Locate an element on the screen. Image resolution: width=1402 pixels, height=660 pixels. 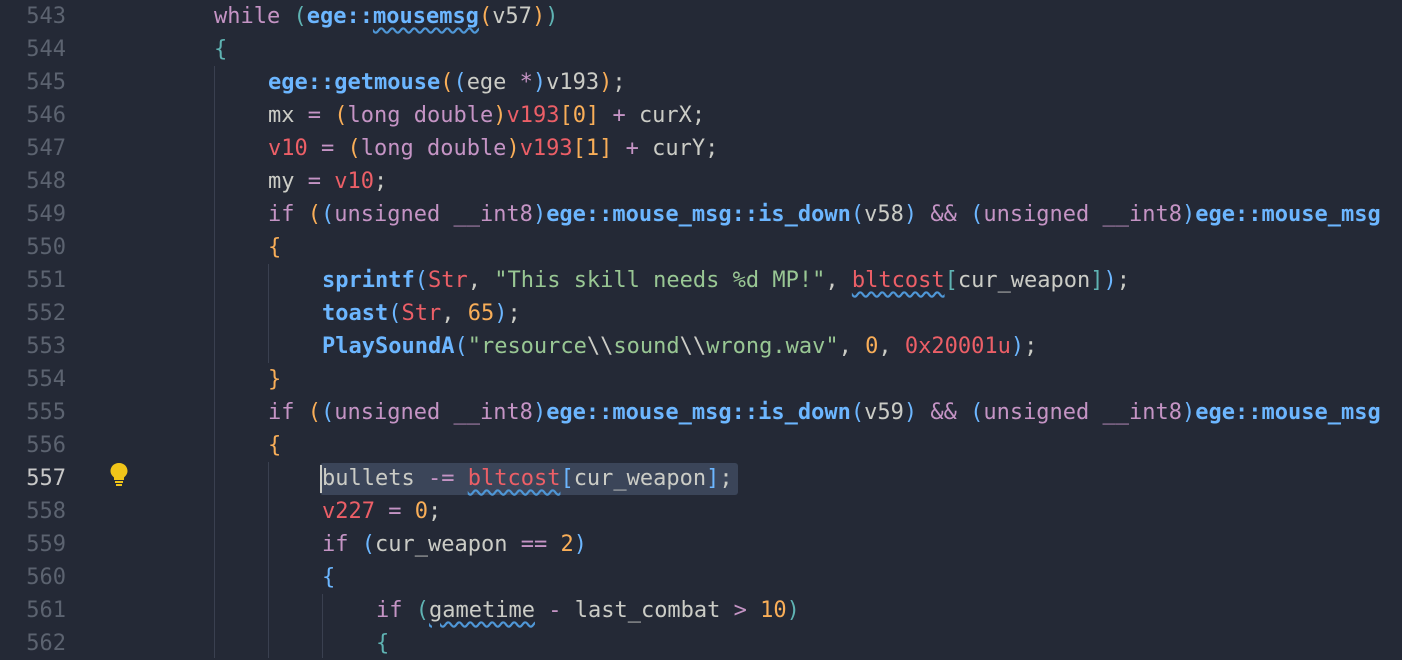
code-token: 10 is located at coordinates (773, 610).